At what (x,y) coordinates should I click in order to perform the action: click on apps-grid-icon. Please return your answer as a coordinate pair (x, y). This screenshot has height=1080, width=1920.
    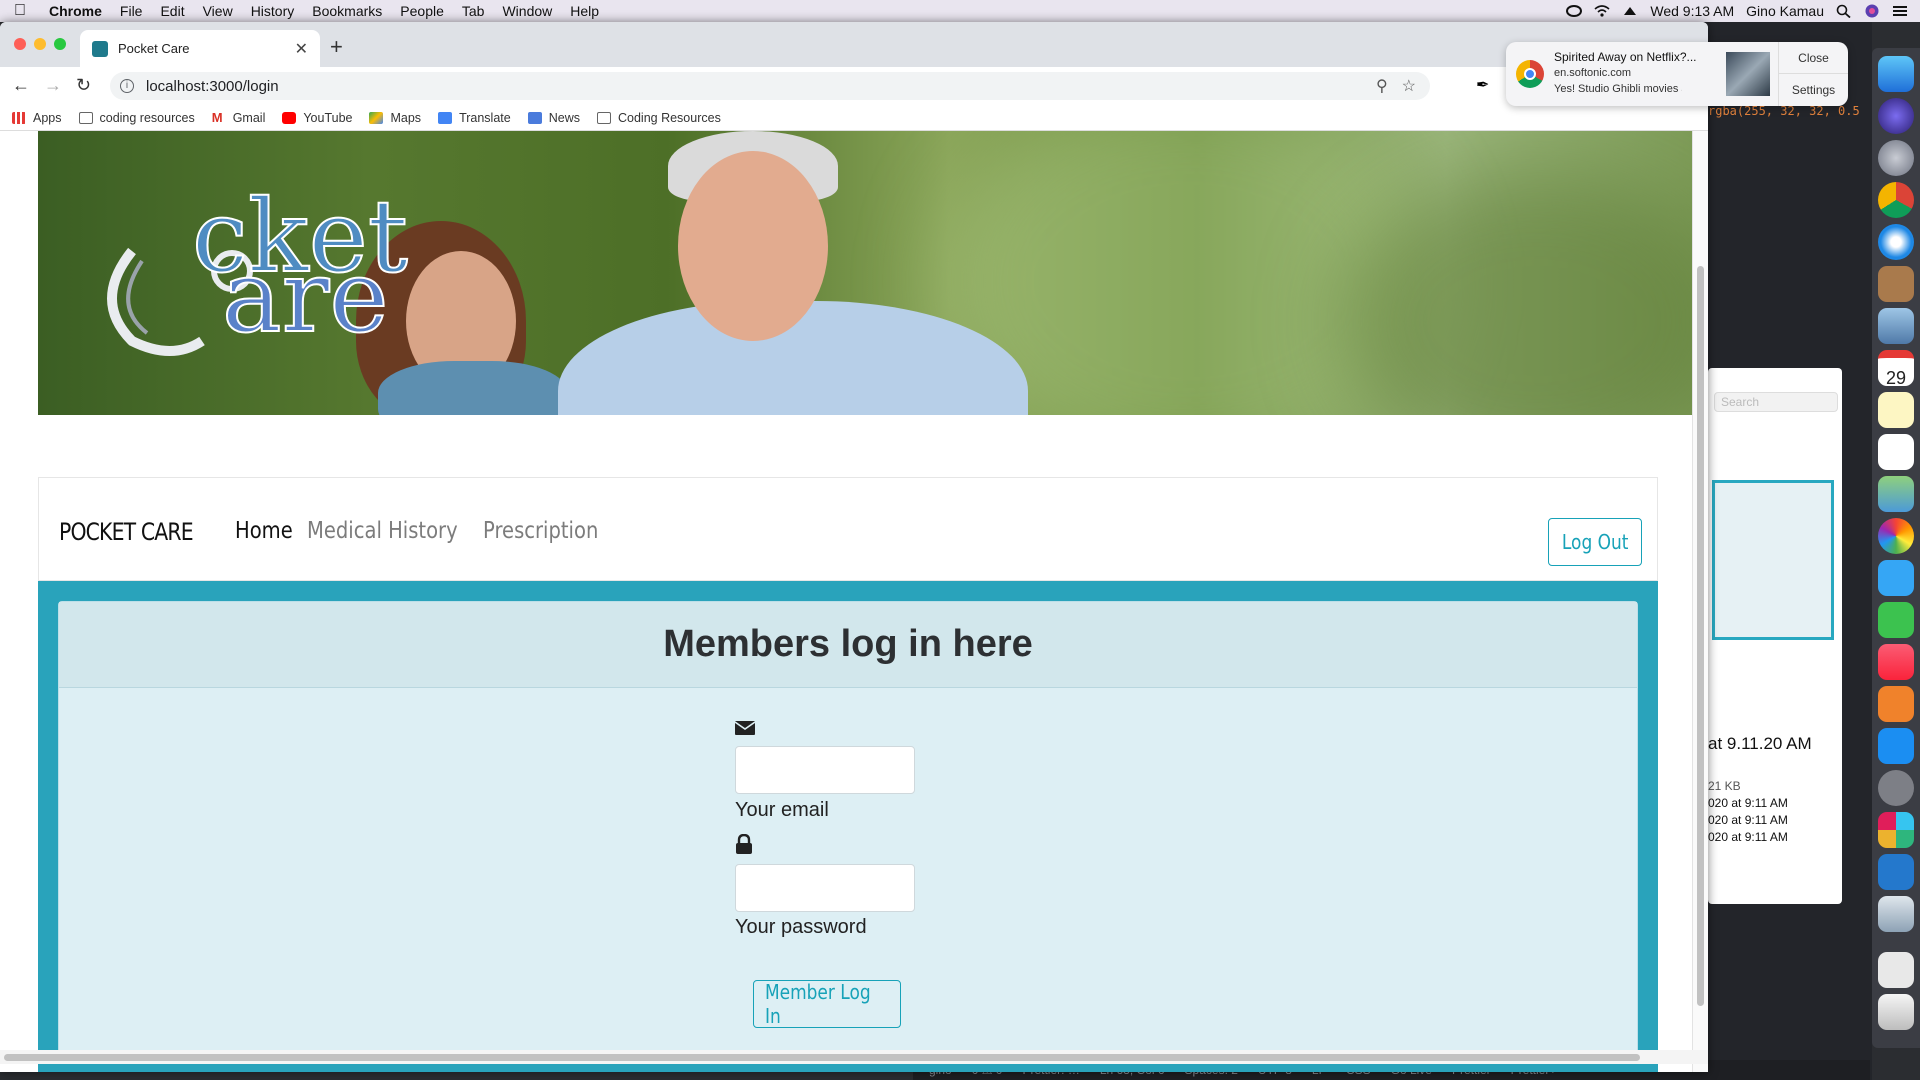
    Looking at the image, I should click on (19, 117).